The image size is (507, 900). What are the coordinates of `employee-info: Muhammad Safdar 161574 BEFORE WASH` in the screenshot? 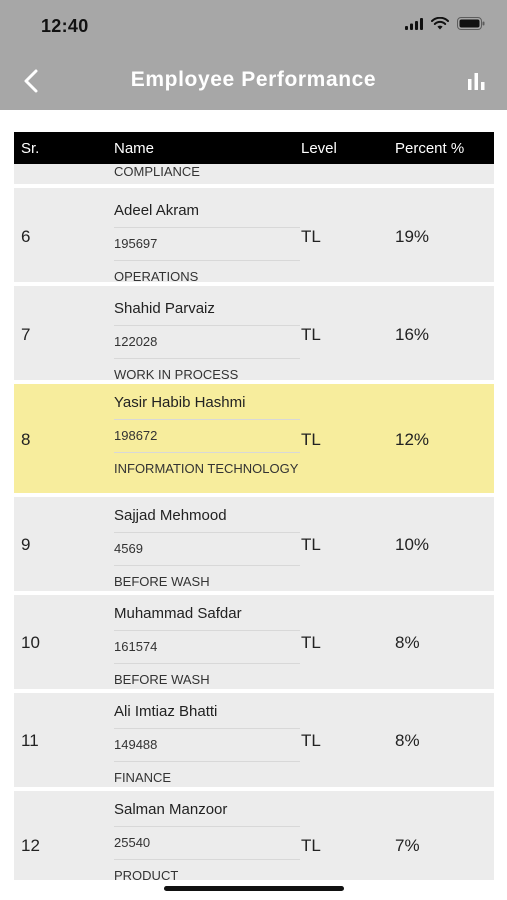 It's located at (207, 642).